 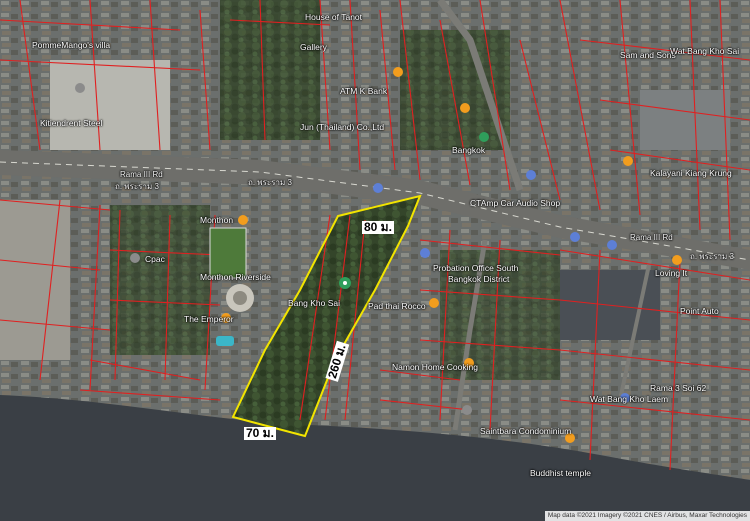 I want to click on vegetation-west, so click(x=160, y=280).